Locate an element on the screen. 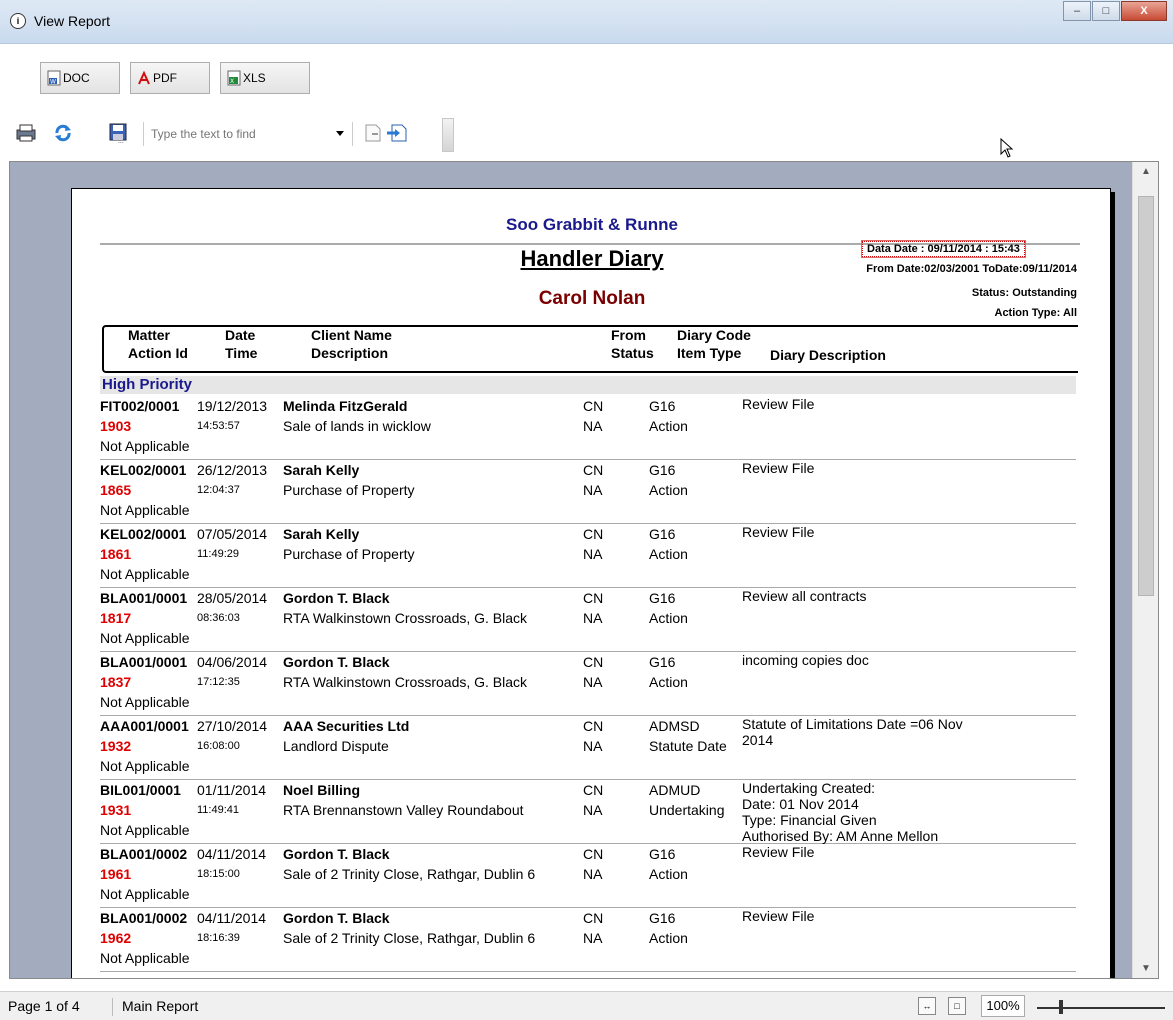 The height and width of the screenshot is (1020, 1173). close-button: X is located at coordinates (1144, 11).